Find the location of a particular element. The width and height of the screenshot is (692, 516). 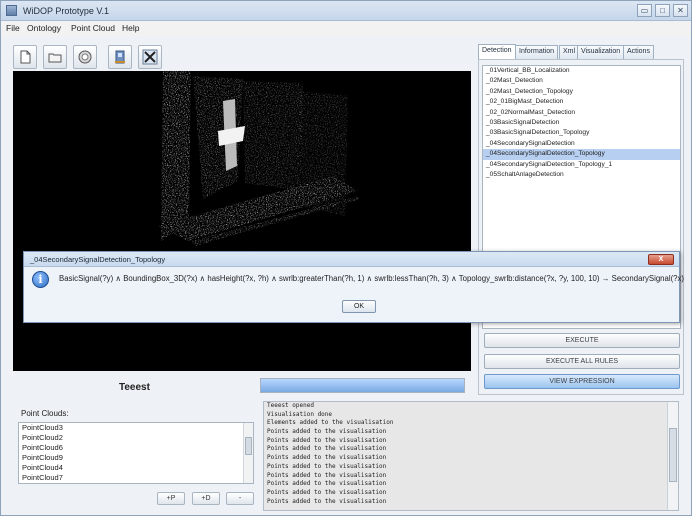

menu-help: Help is located at coordinates (130, 28).